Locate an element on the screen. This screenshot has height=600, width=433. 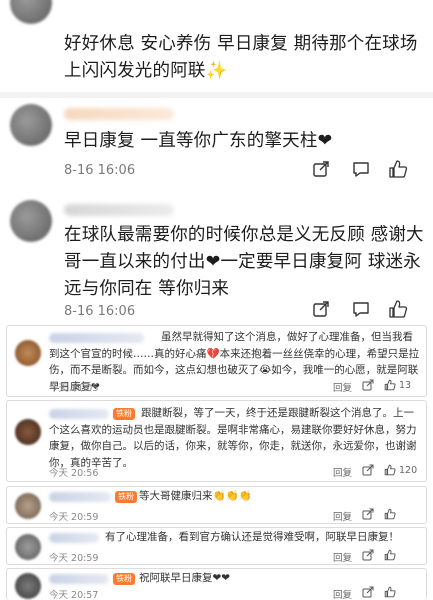
comment-text: 等大哥健康归来👏👏👏 is located at coordinates (195, 496).